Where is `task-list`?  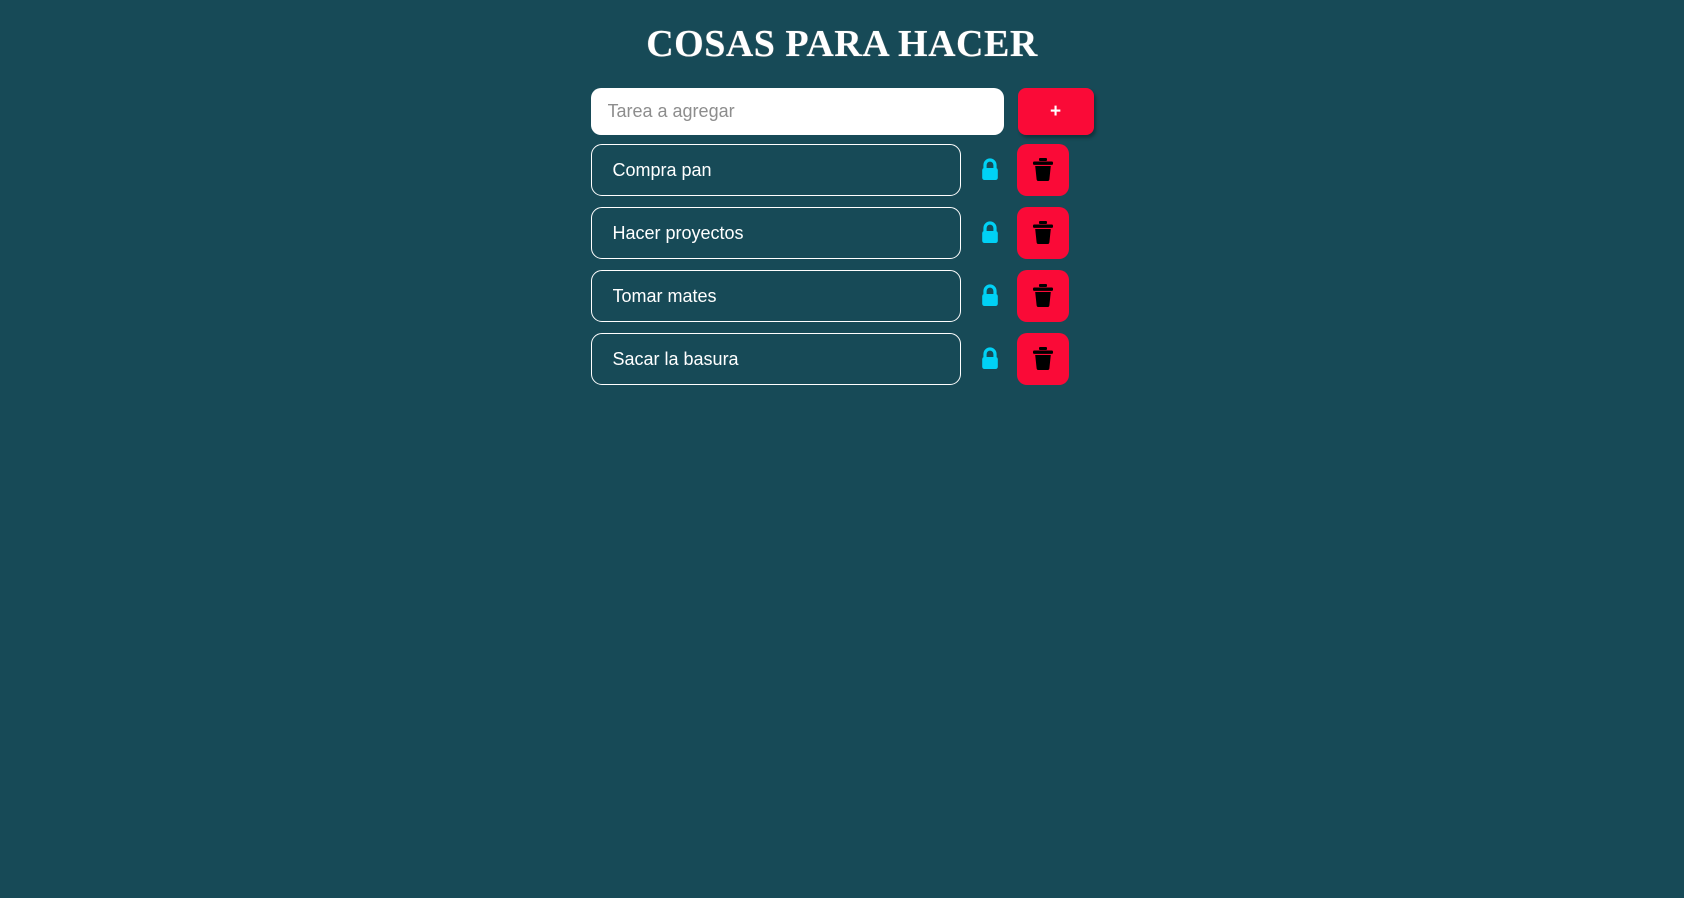 task-list is located at coordinates (847, 270).